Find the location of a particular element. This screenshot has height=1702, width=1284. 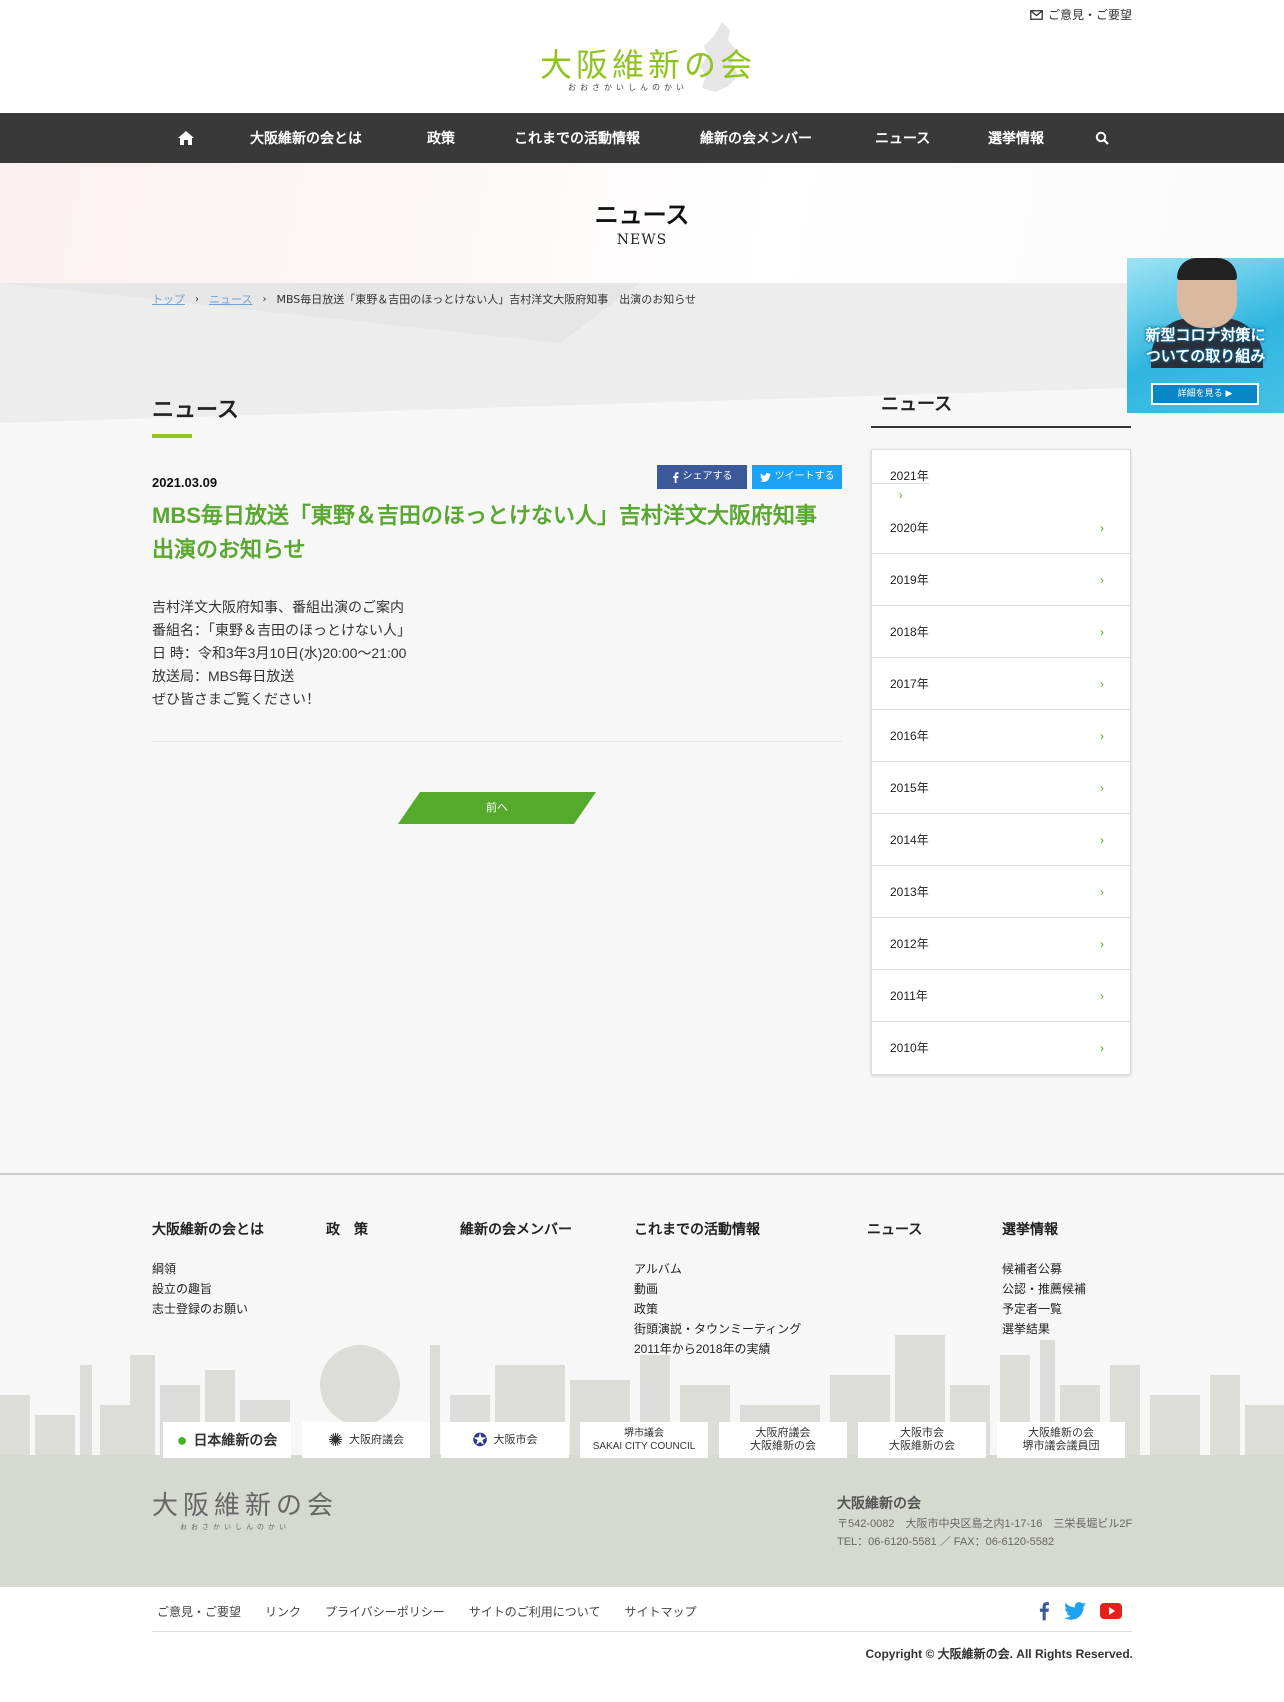

site-header: 大阪維新の会 おおさかいしんのかい ご意見・ご要望 is located at coordinates (642, 56).